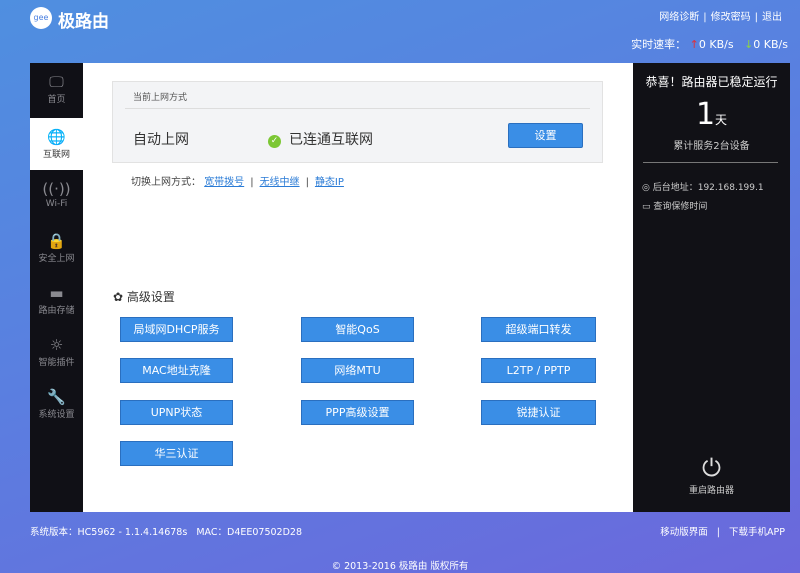 This screenshot has width=800, height=573. Describe the element at coordinates (545, 135) in the screenshot. I see `settings-button: 设置` at that location.